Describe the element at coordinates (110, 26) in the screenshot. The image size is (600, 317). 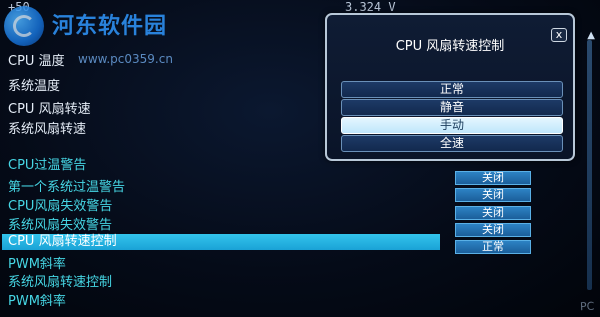
I see `watermark-title: 河东软件园` at that location.